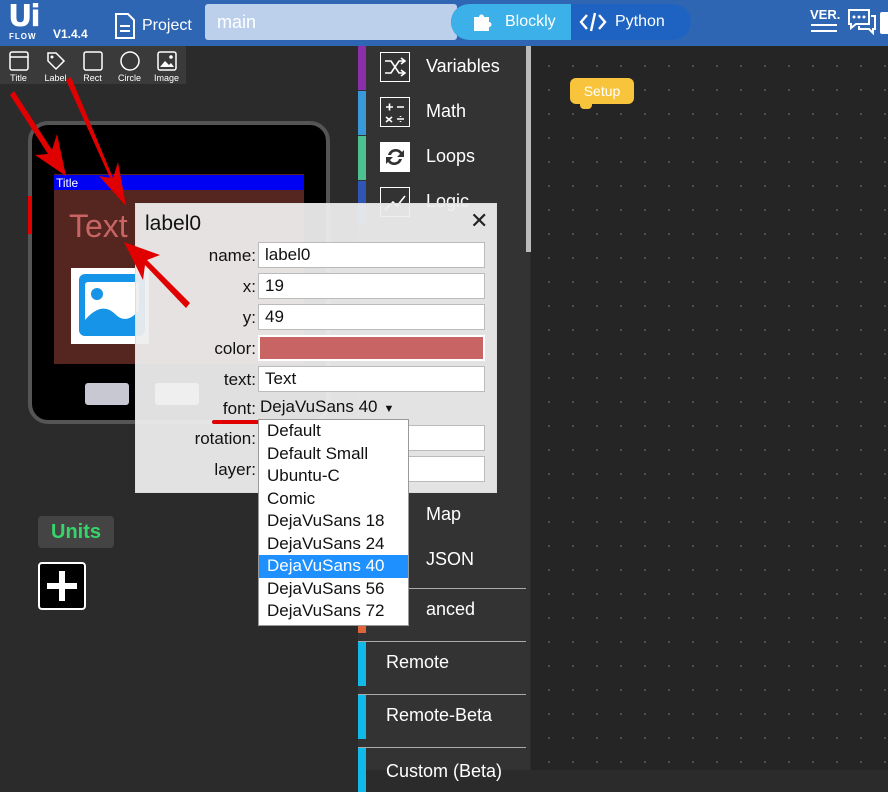 This screenshot has width=888, height=792. What do you see at coordinates (157, 275) in the screenshot?
I see `arrow-to-text-small` at bounding box center [157, 275].